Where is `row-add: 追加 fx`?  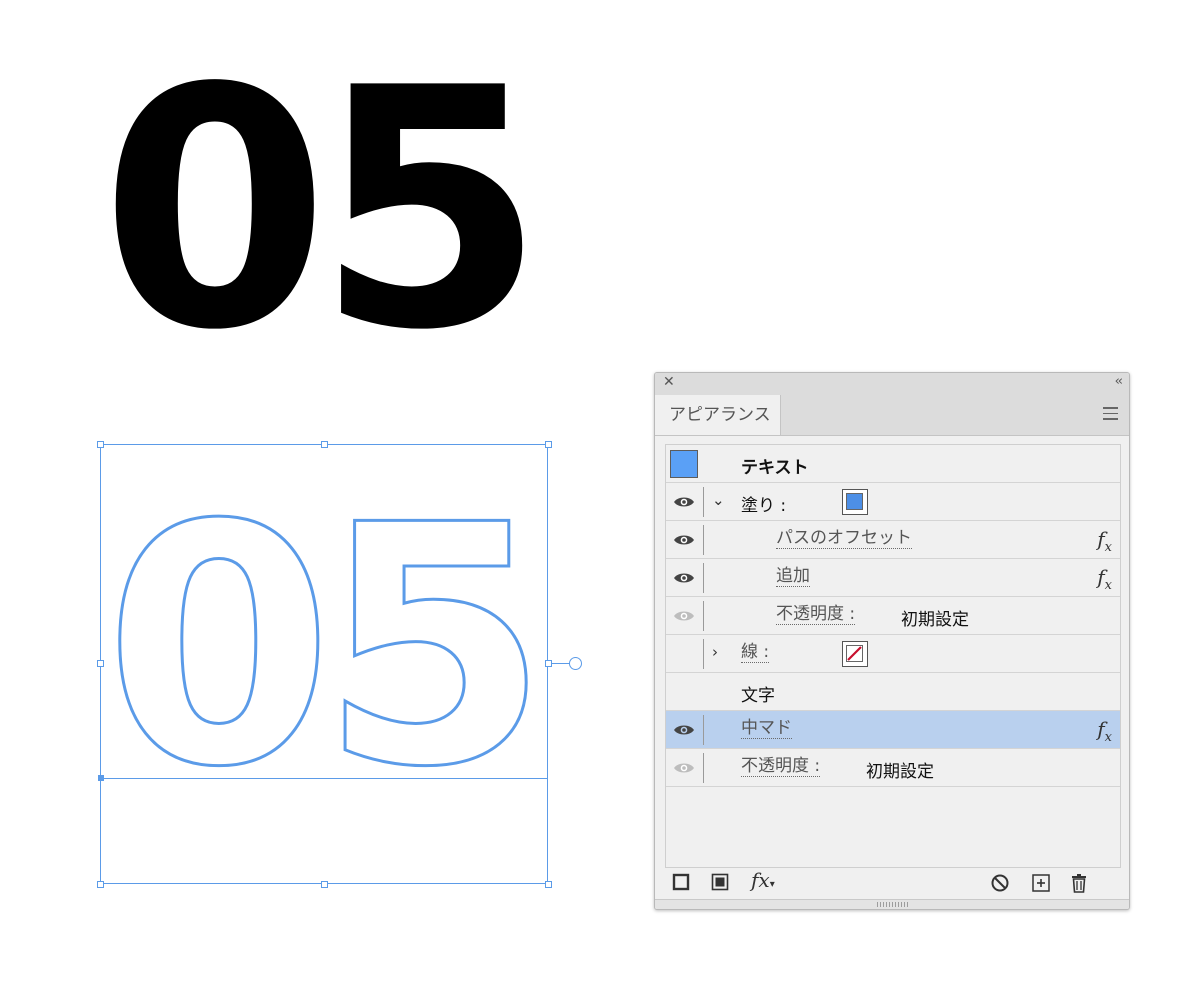
row-add: 追加 fx is located at coordinates (893, 578).